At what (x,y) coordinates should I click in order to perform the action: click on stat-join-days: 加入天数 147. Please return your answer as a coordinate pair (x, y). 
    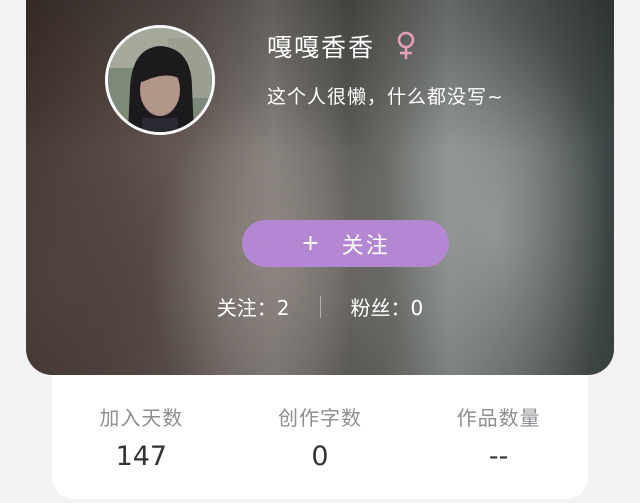
    Looking at the image, I should click on (141, 437).